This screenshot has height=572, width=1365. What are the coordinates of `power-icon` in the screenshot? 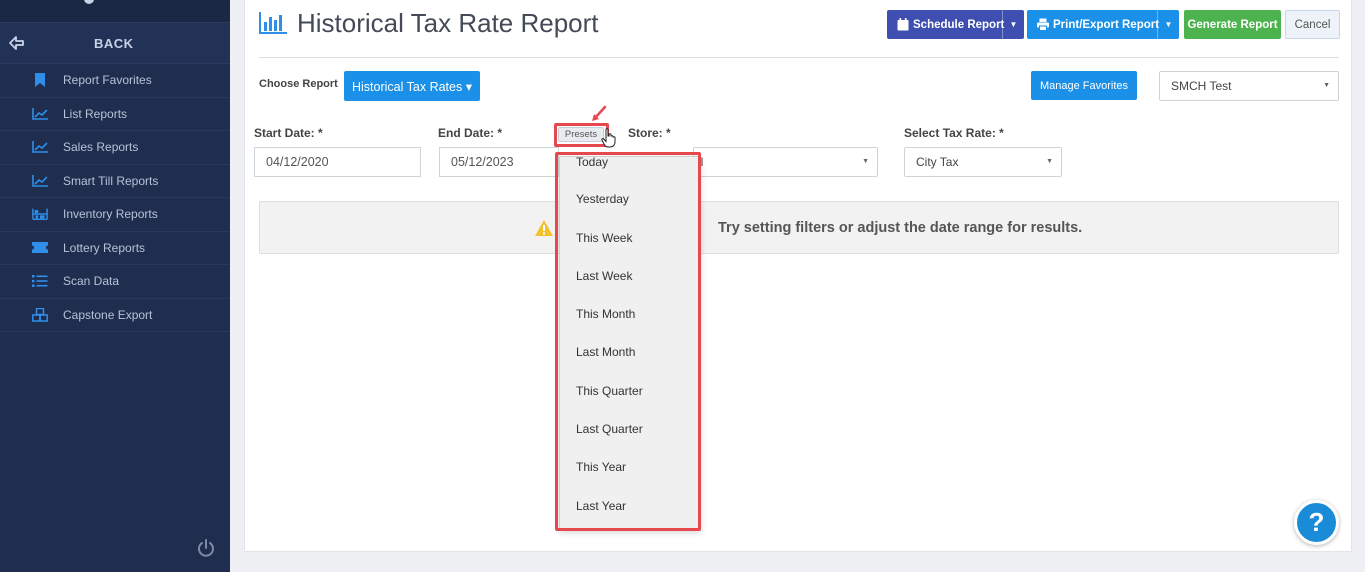 It's located at (206, 548).